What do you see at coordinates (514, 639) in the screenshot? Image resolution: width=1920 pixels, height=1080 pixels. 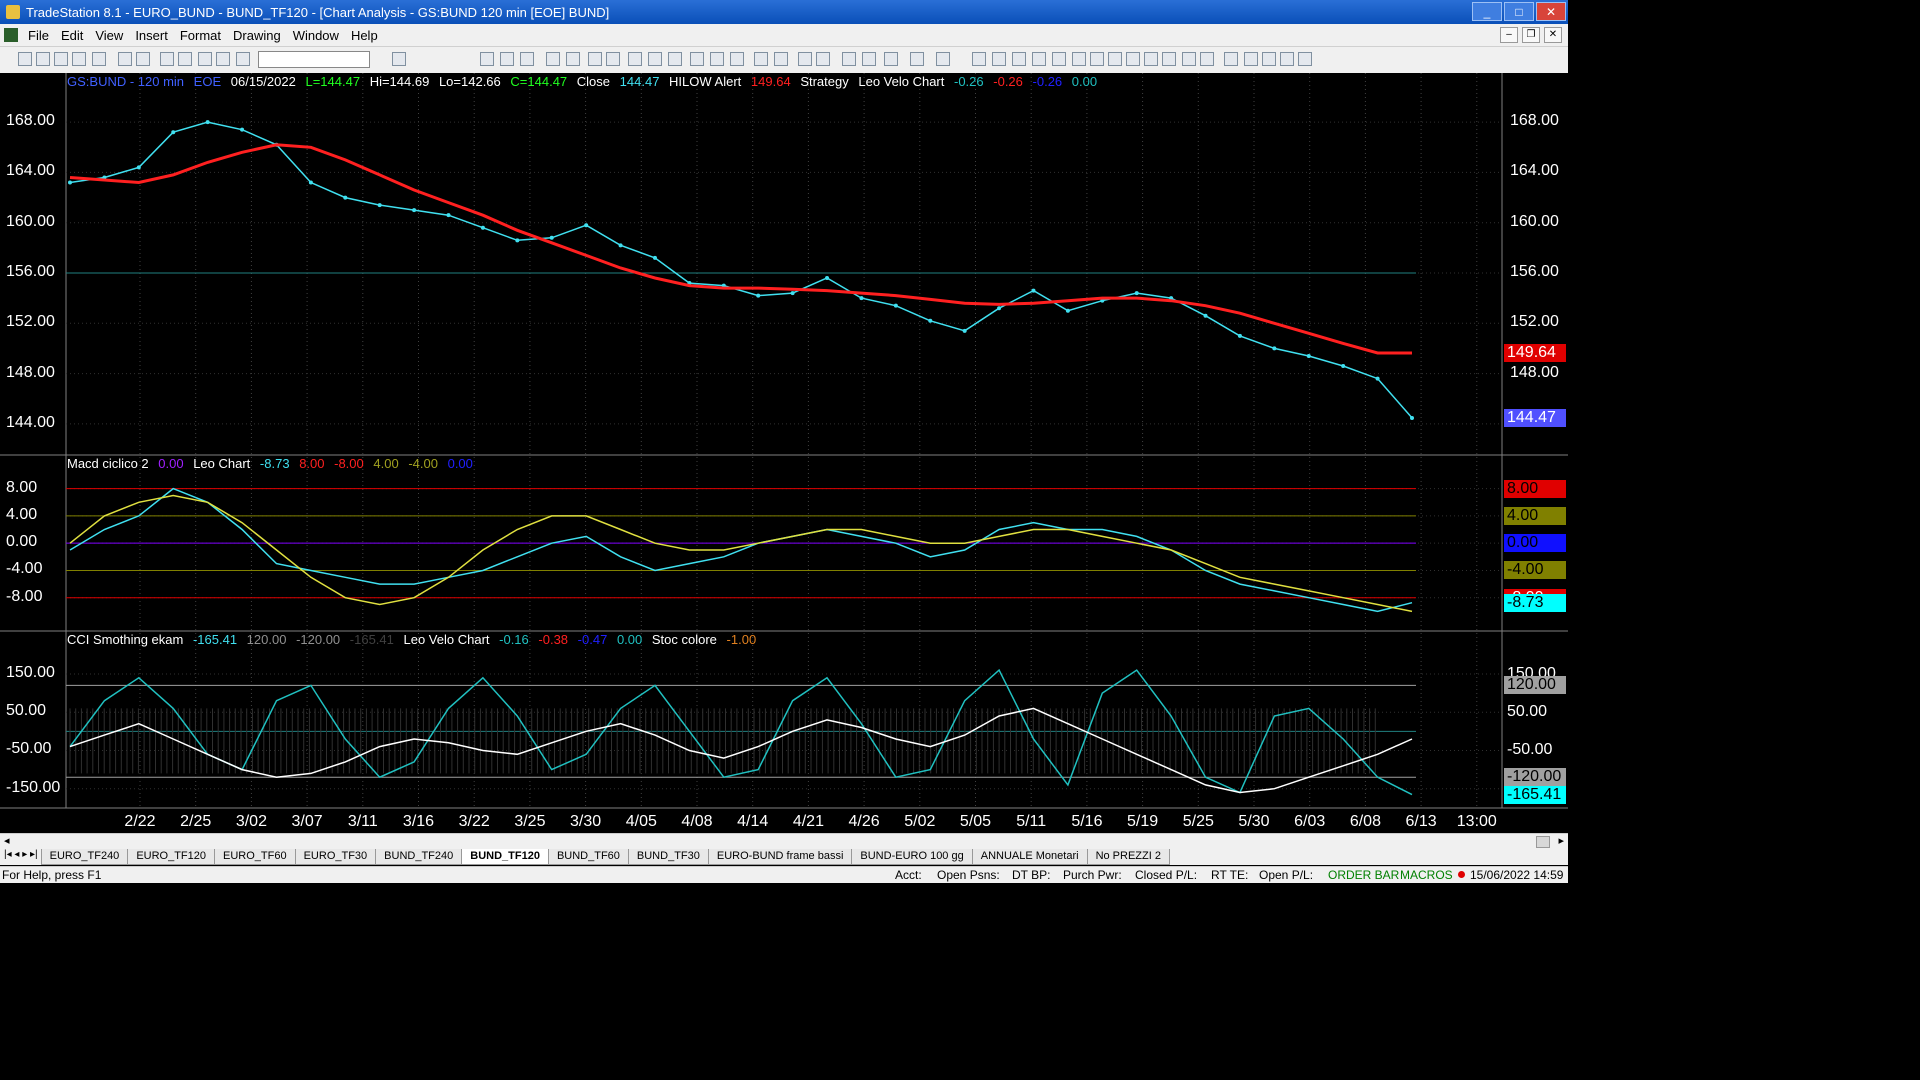 I see `cci-leo-value-1: -0.16` at bounding box center [514, 639].